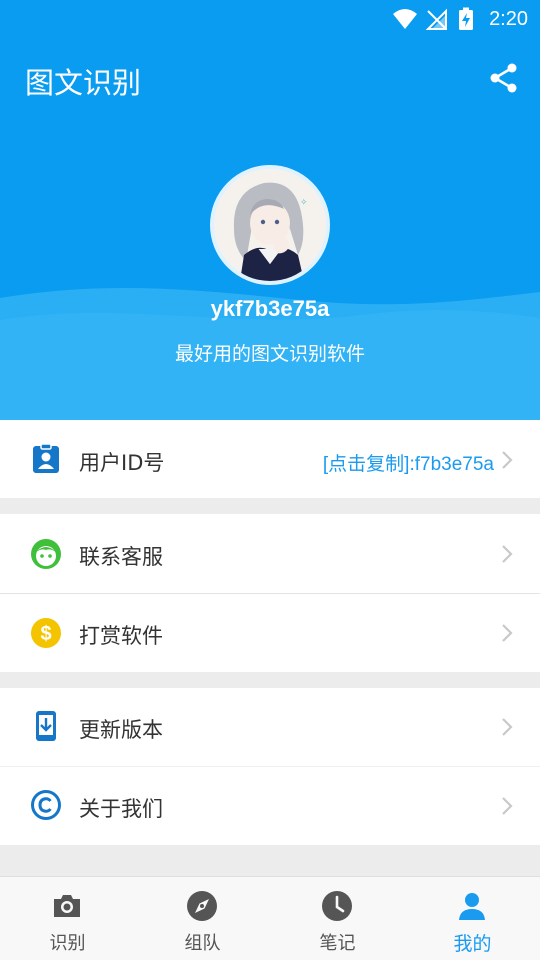  I want to click on about-label: 关于我们, so click(121, 809).